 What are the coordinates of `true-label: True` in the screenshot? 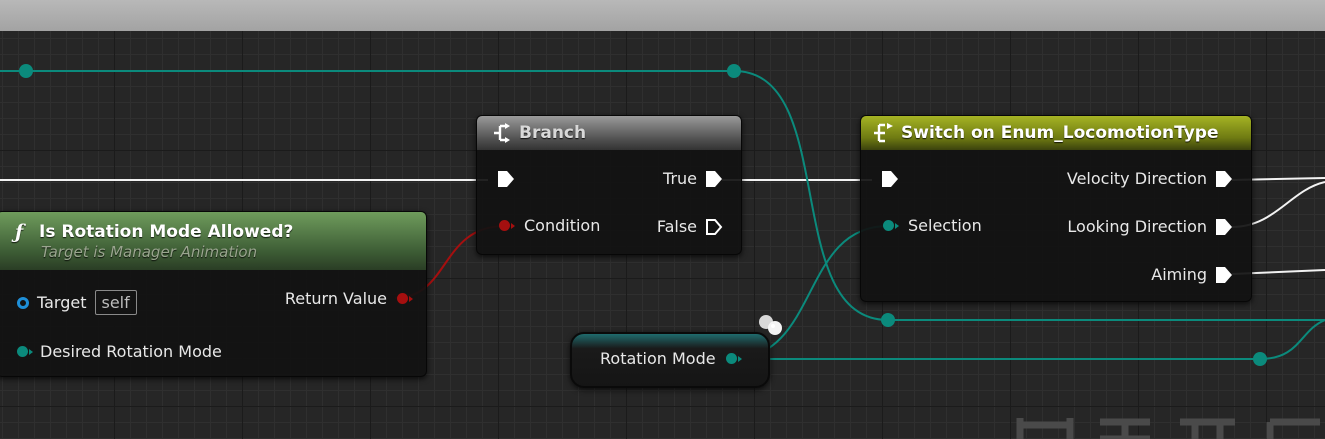 It's located at (680, 178).